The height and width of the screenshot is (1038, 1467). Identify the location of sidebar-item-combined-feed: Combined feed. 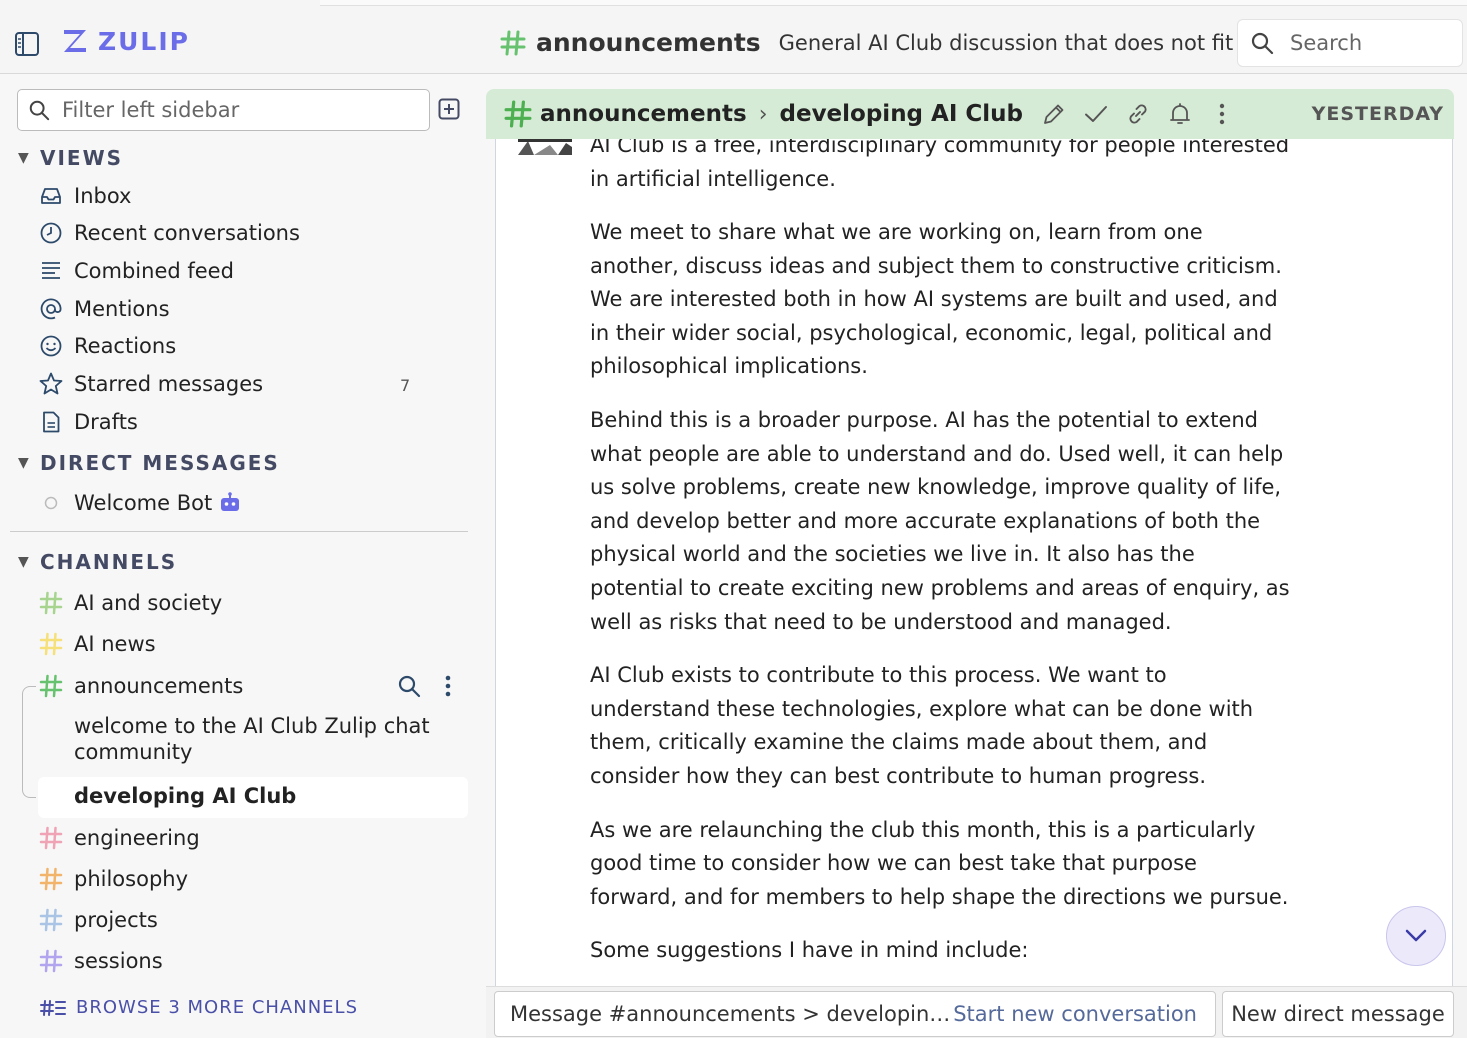
(136, 271).